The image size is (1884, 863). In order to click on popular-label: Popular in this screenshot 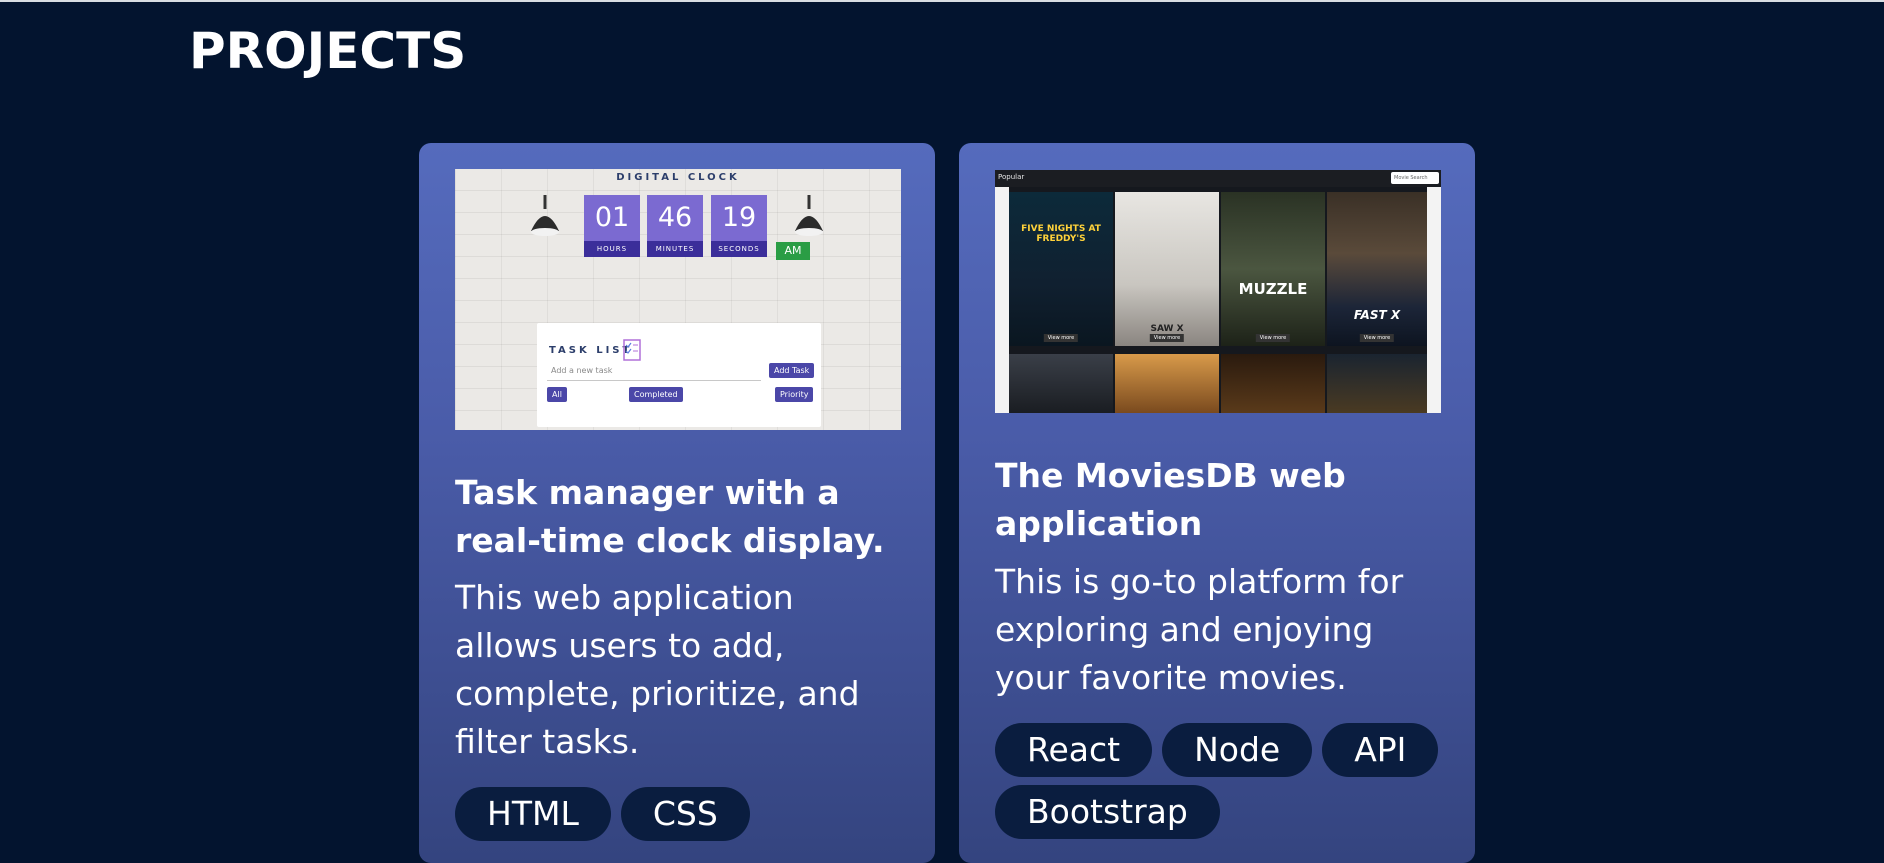, I will do `click(1011, 177)`.